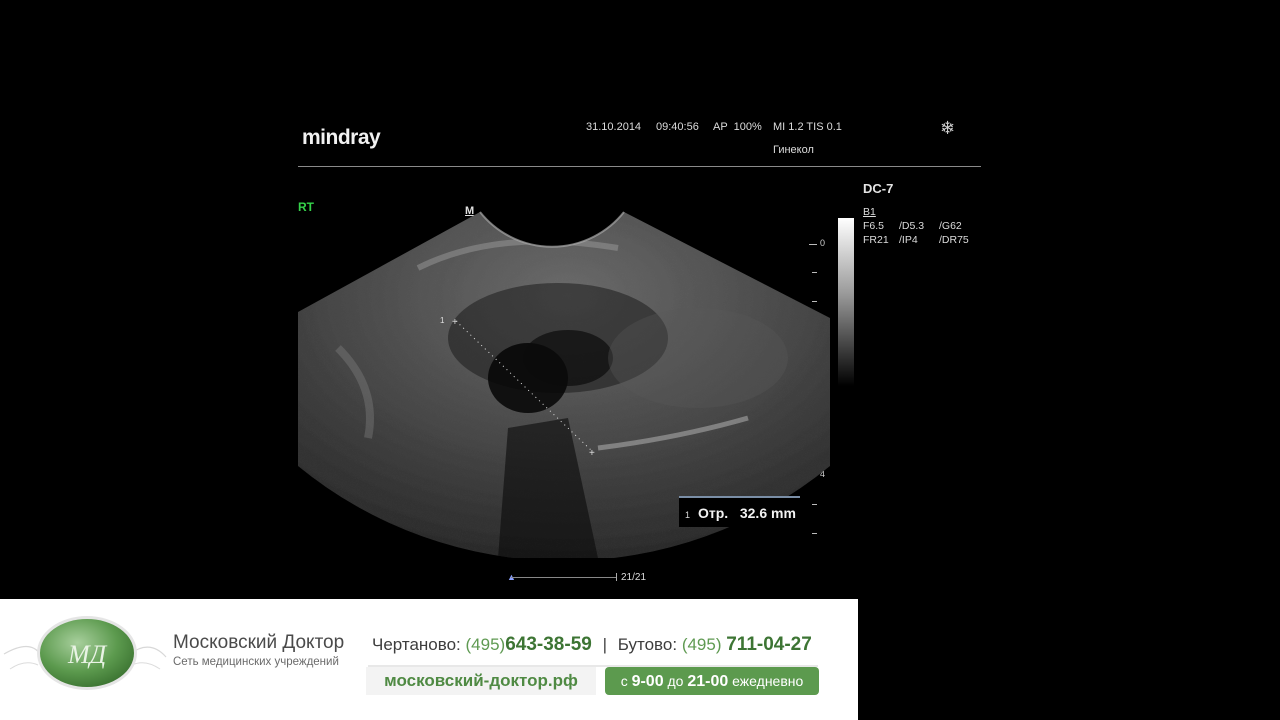  I want to click on measurement-value: Отр. 32.6 mm, so click(747, 513).